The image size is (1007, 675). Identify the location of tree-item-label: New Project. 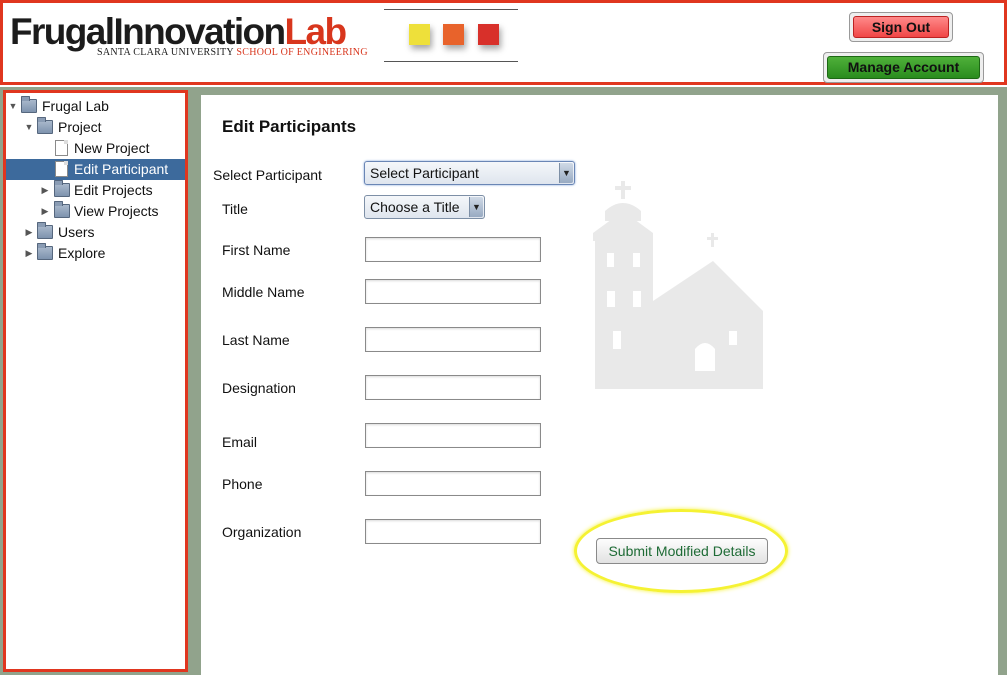
(112, 148).